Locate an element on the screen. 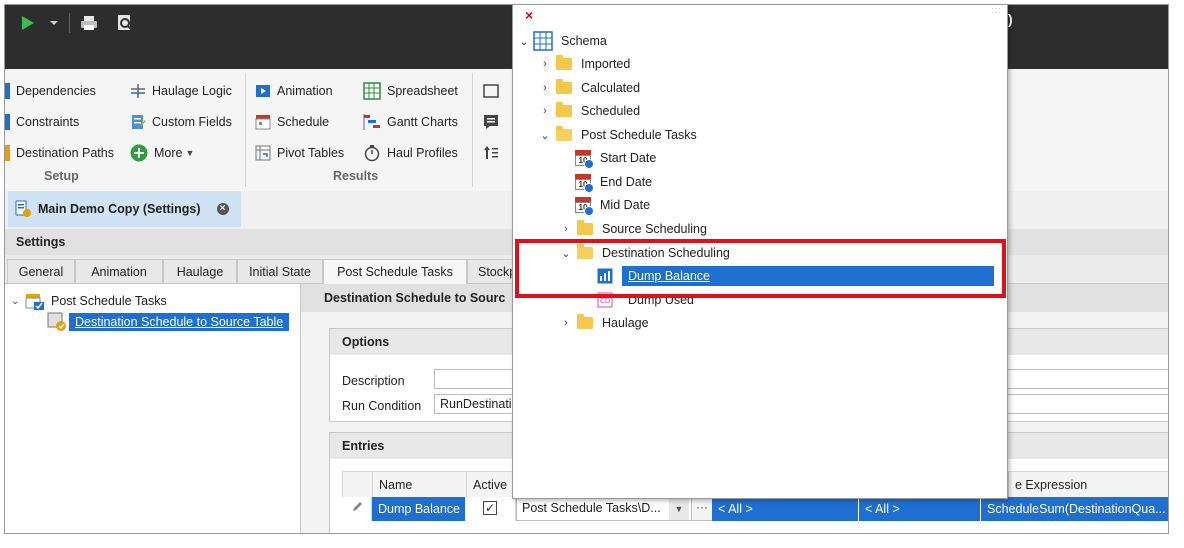 The width and height of the screenshot is (1184, 548). tree-node-label: Start Date is located at coordinates (628, 158).